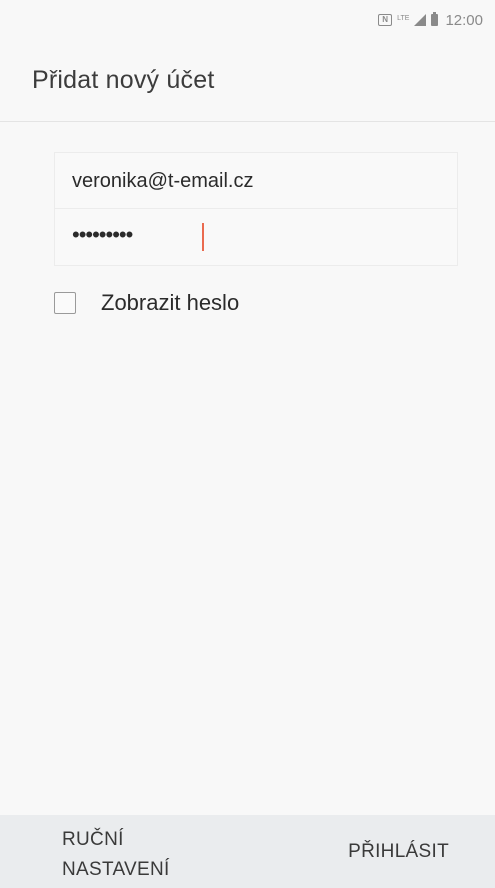  I want to click on signal-icon, so click(420, 20).